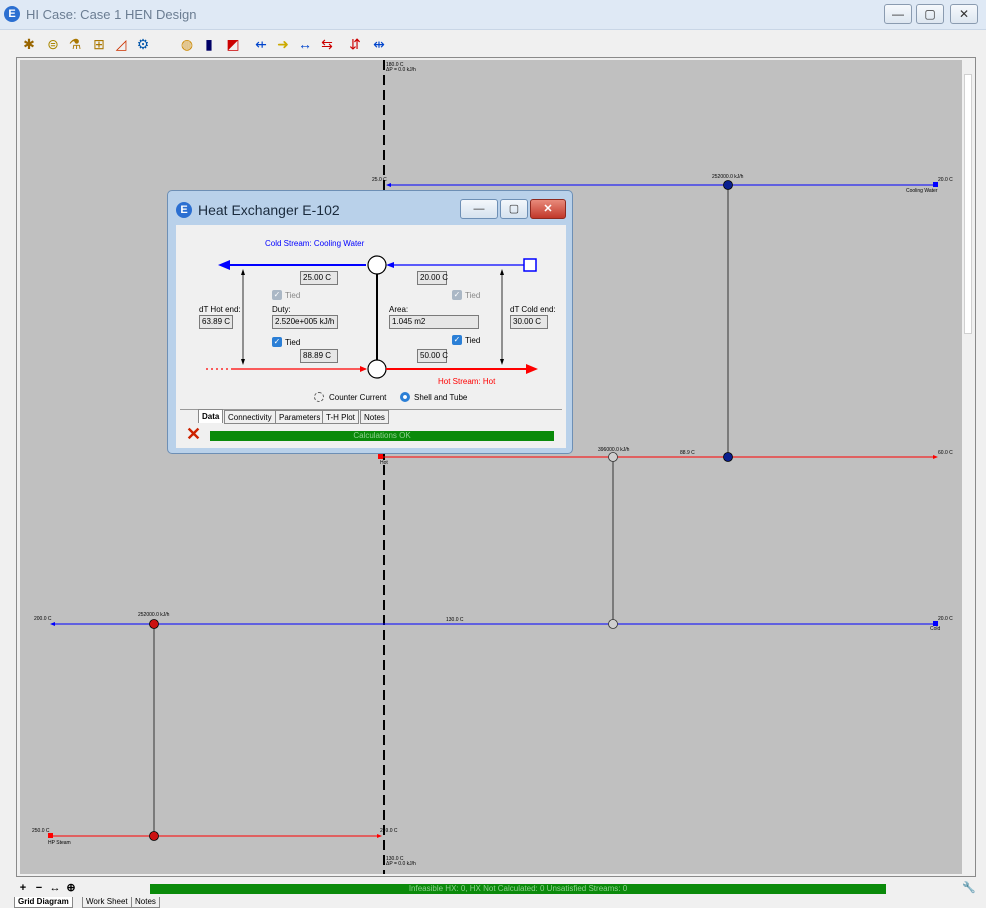  I want to click on disconnect-icon: ⇹, so click(379, 44).